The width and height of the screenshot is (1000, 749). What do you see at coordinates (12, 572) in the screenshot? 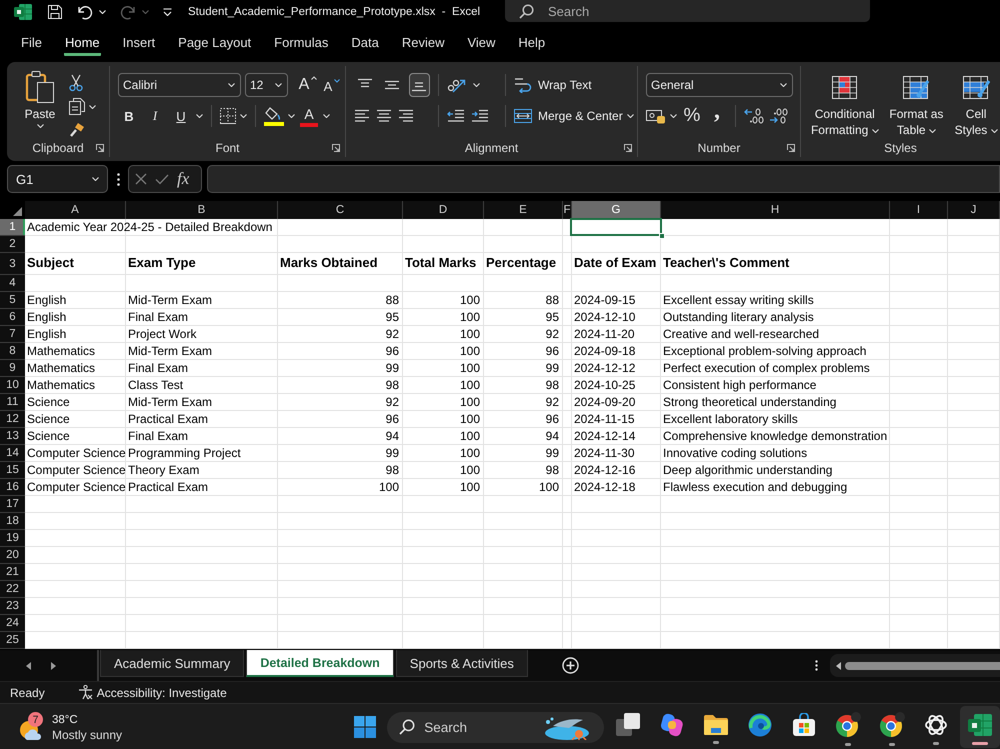
I see `row-header: 21` at bounding box center [12, 572].